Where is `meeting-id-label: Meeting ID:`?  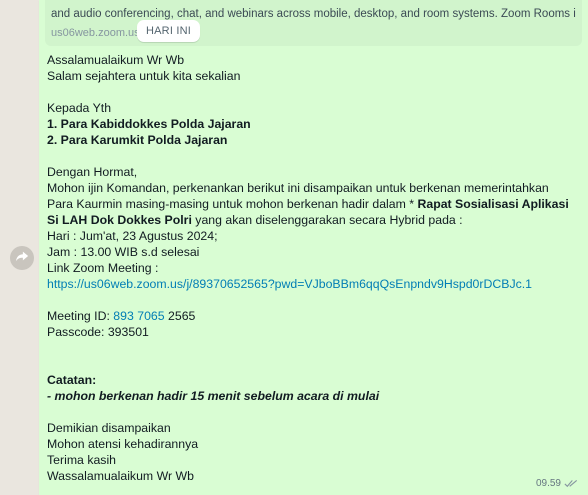
meeting-id-label: Meeting ID: is located at coordinates (80, 316).